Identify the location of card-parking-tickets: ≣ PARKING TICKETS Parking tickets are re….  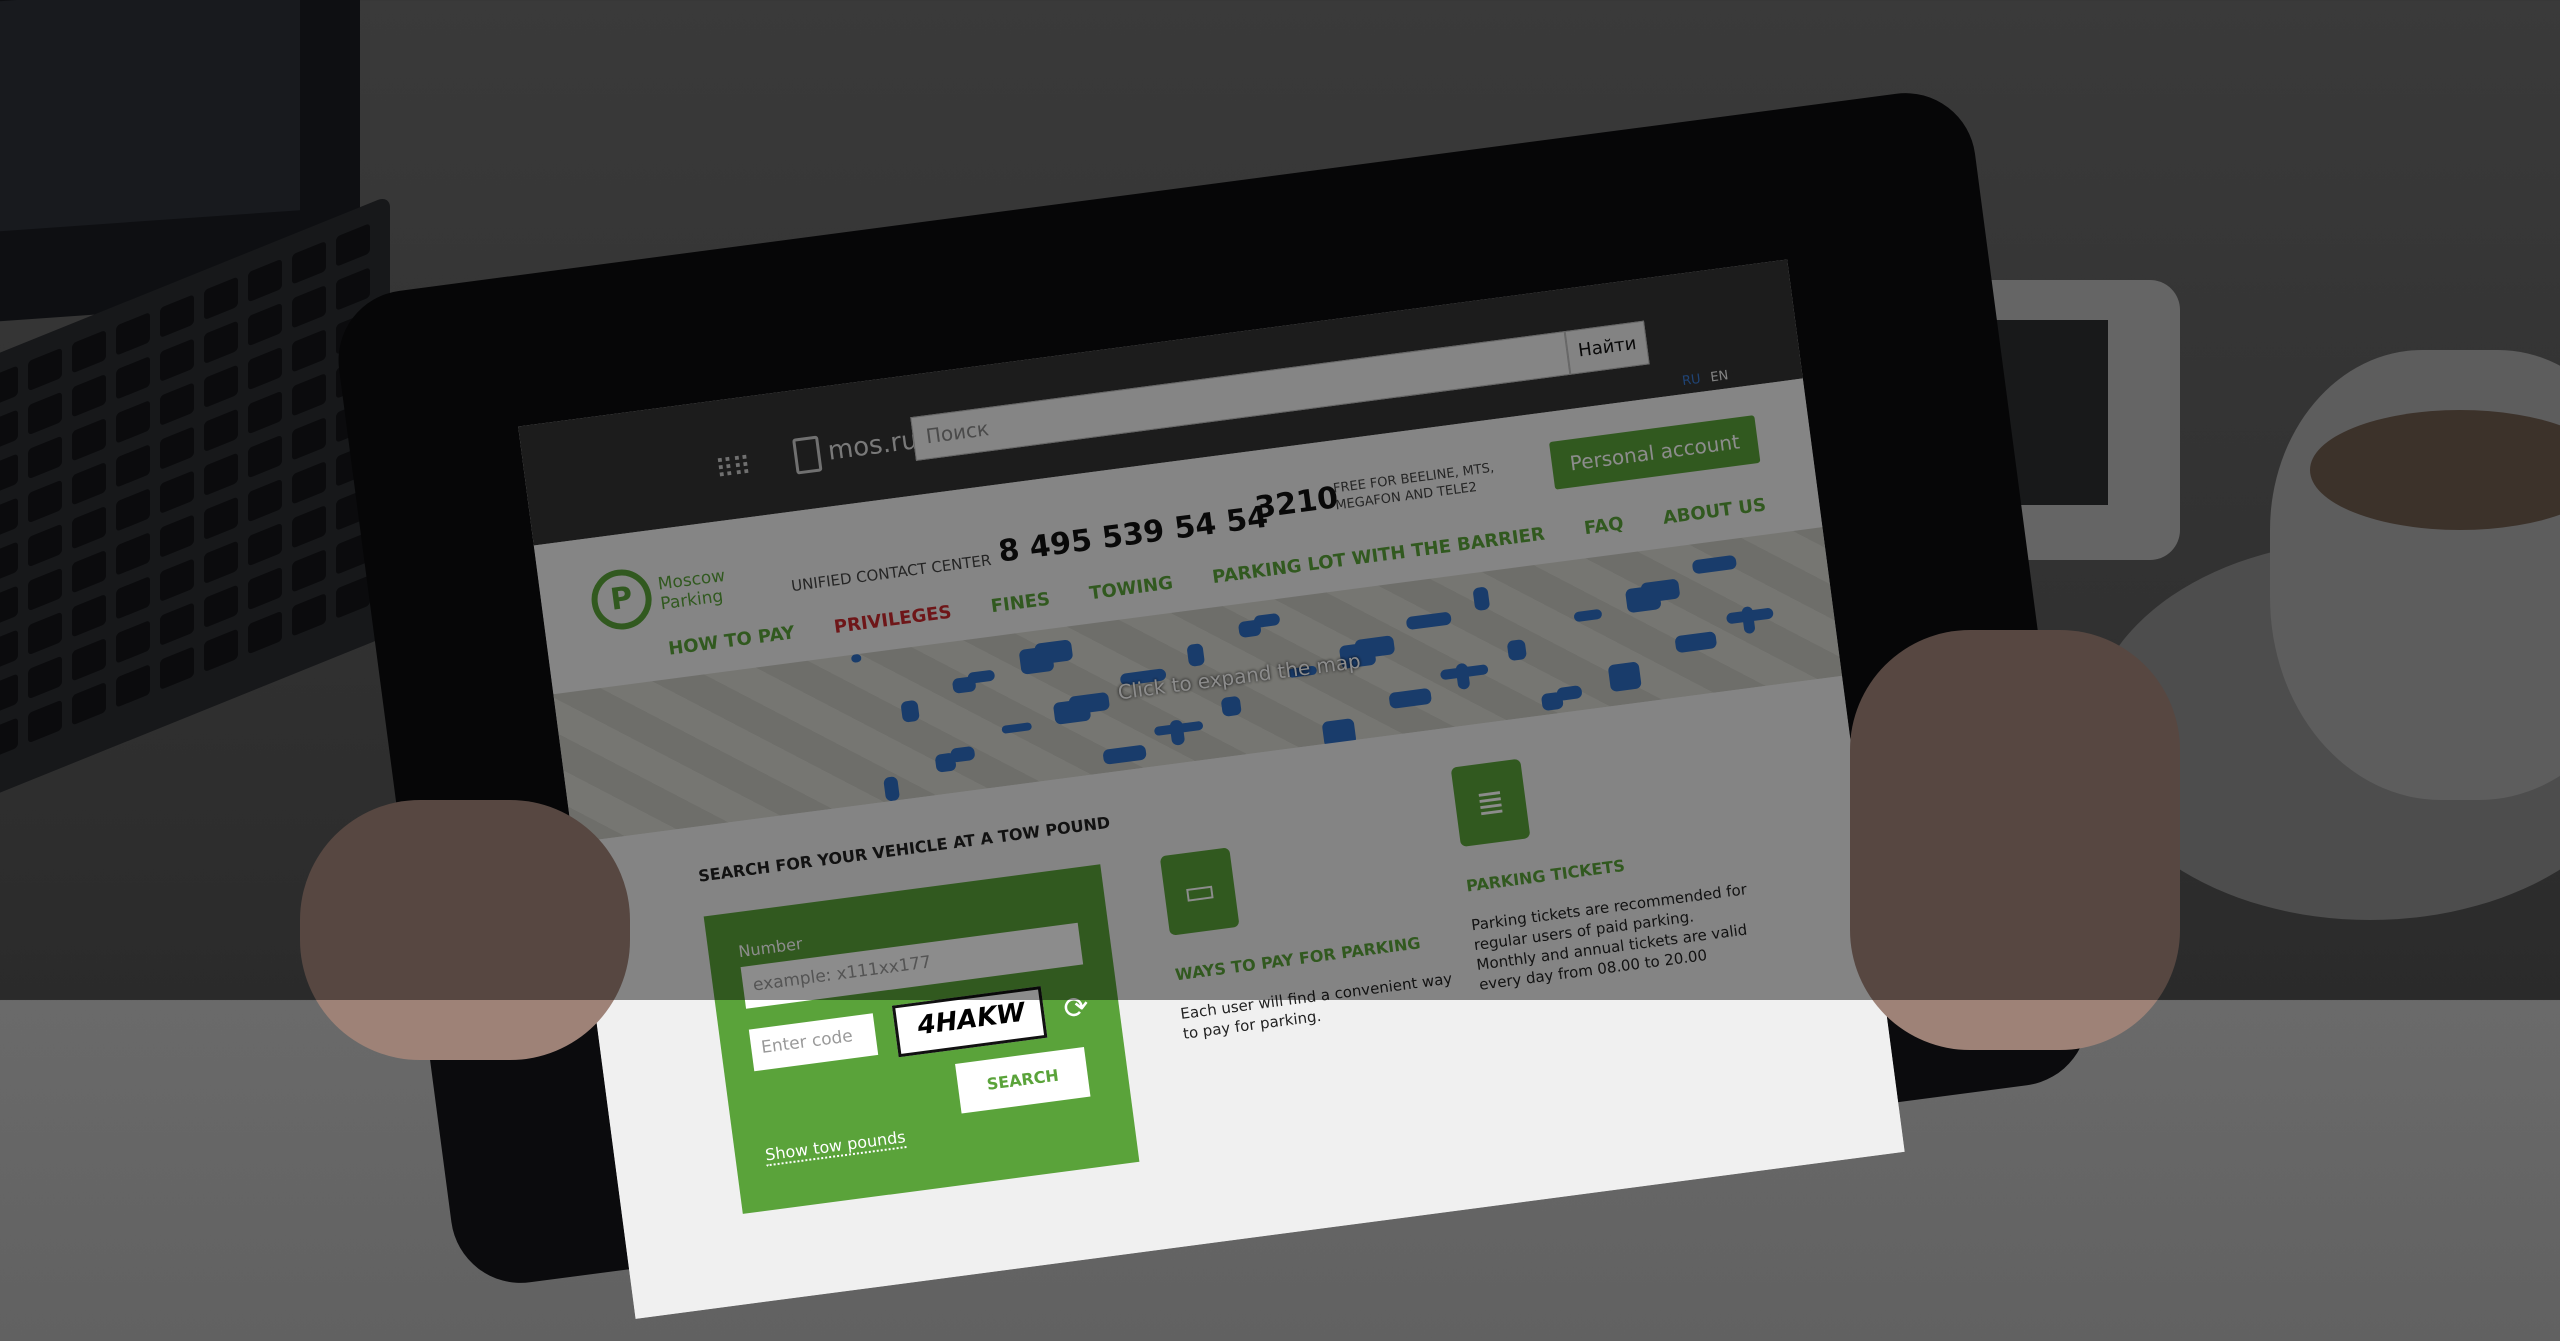
(1604, 863).